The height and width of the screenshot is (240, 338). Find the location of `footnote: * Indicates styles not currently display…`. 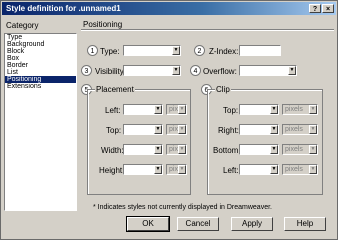

footnote: * Indicates styles not currently display… is located at coordinates (182, 207).